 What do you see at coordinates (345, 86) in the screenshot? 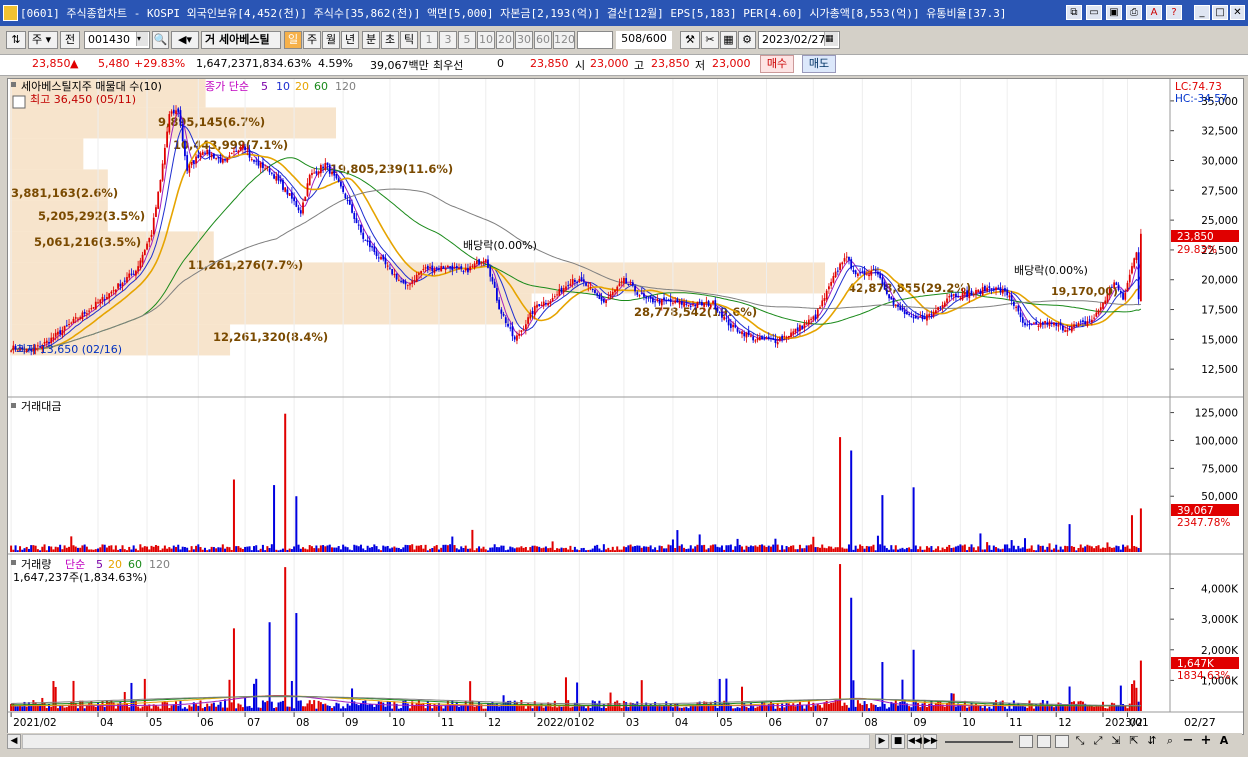
I see `ma-legend-120: 120` at bounding box center [345, 86].